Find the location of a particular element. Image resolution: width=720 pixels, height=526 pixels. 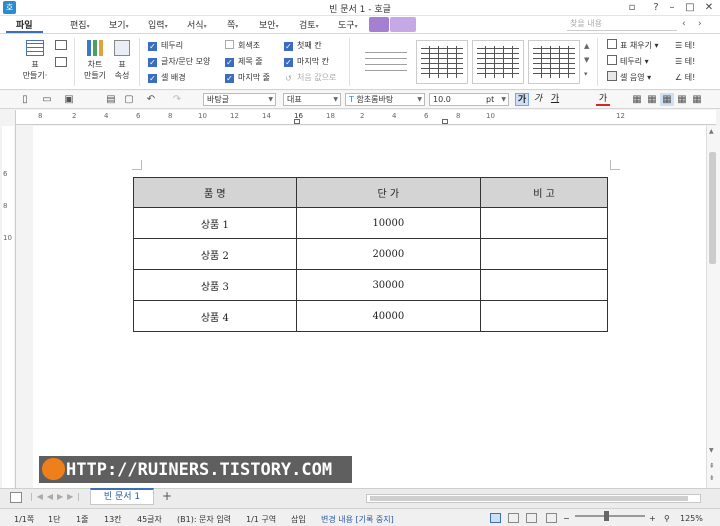

table-cell: 상품 3 is located at coordinates (215, 285).